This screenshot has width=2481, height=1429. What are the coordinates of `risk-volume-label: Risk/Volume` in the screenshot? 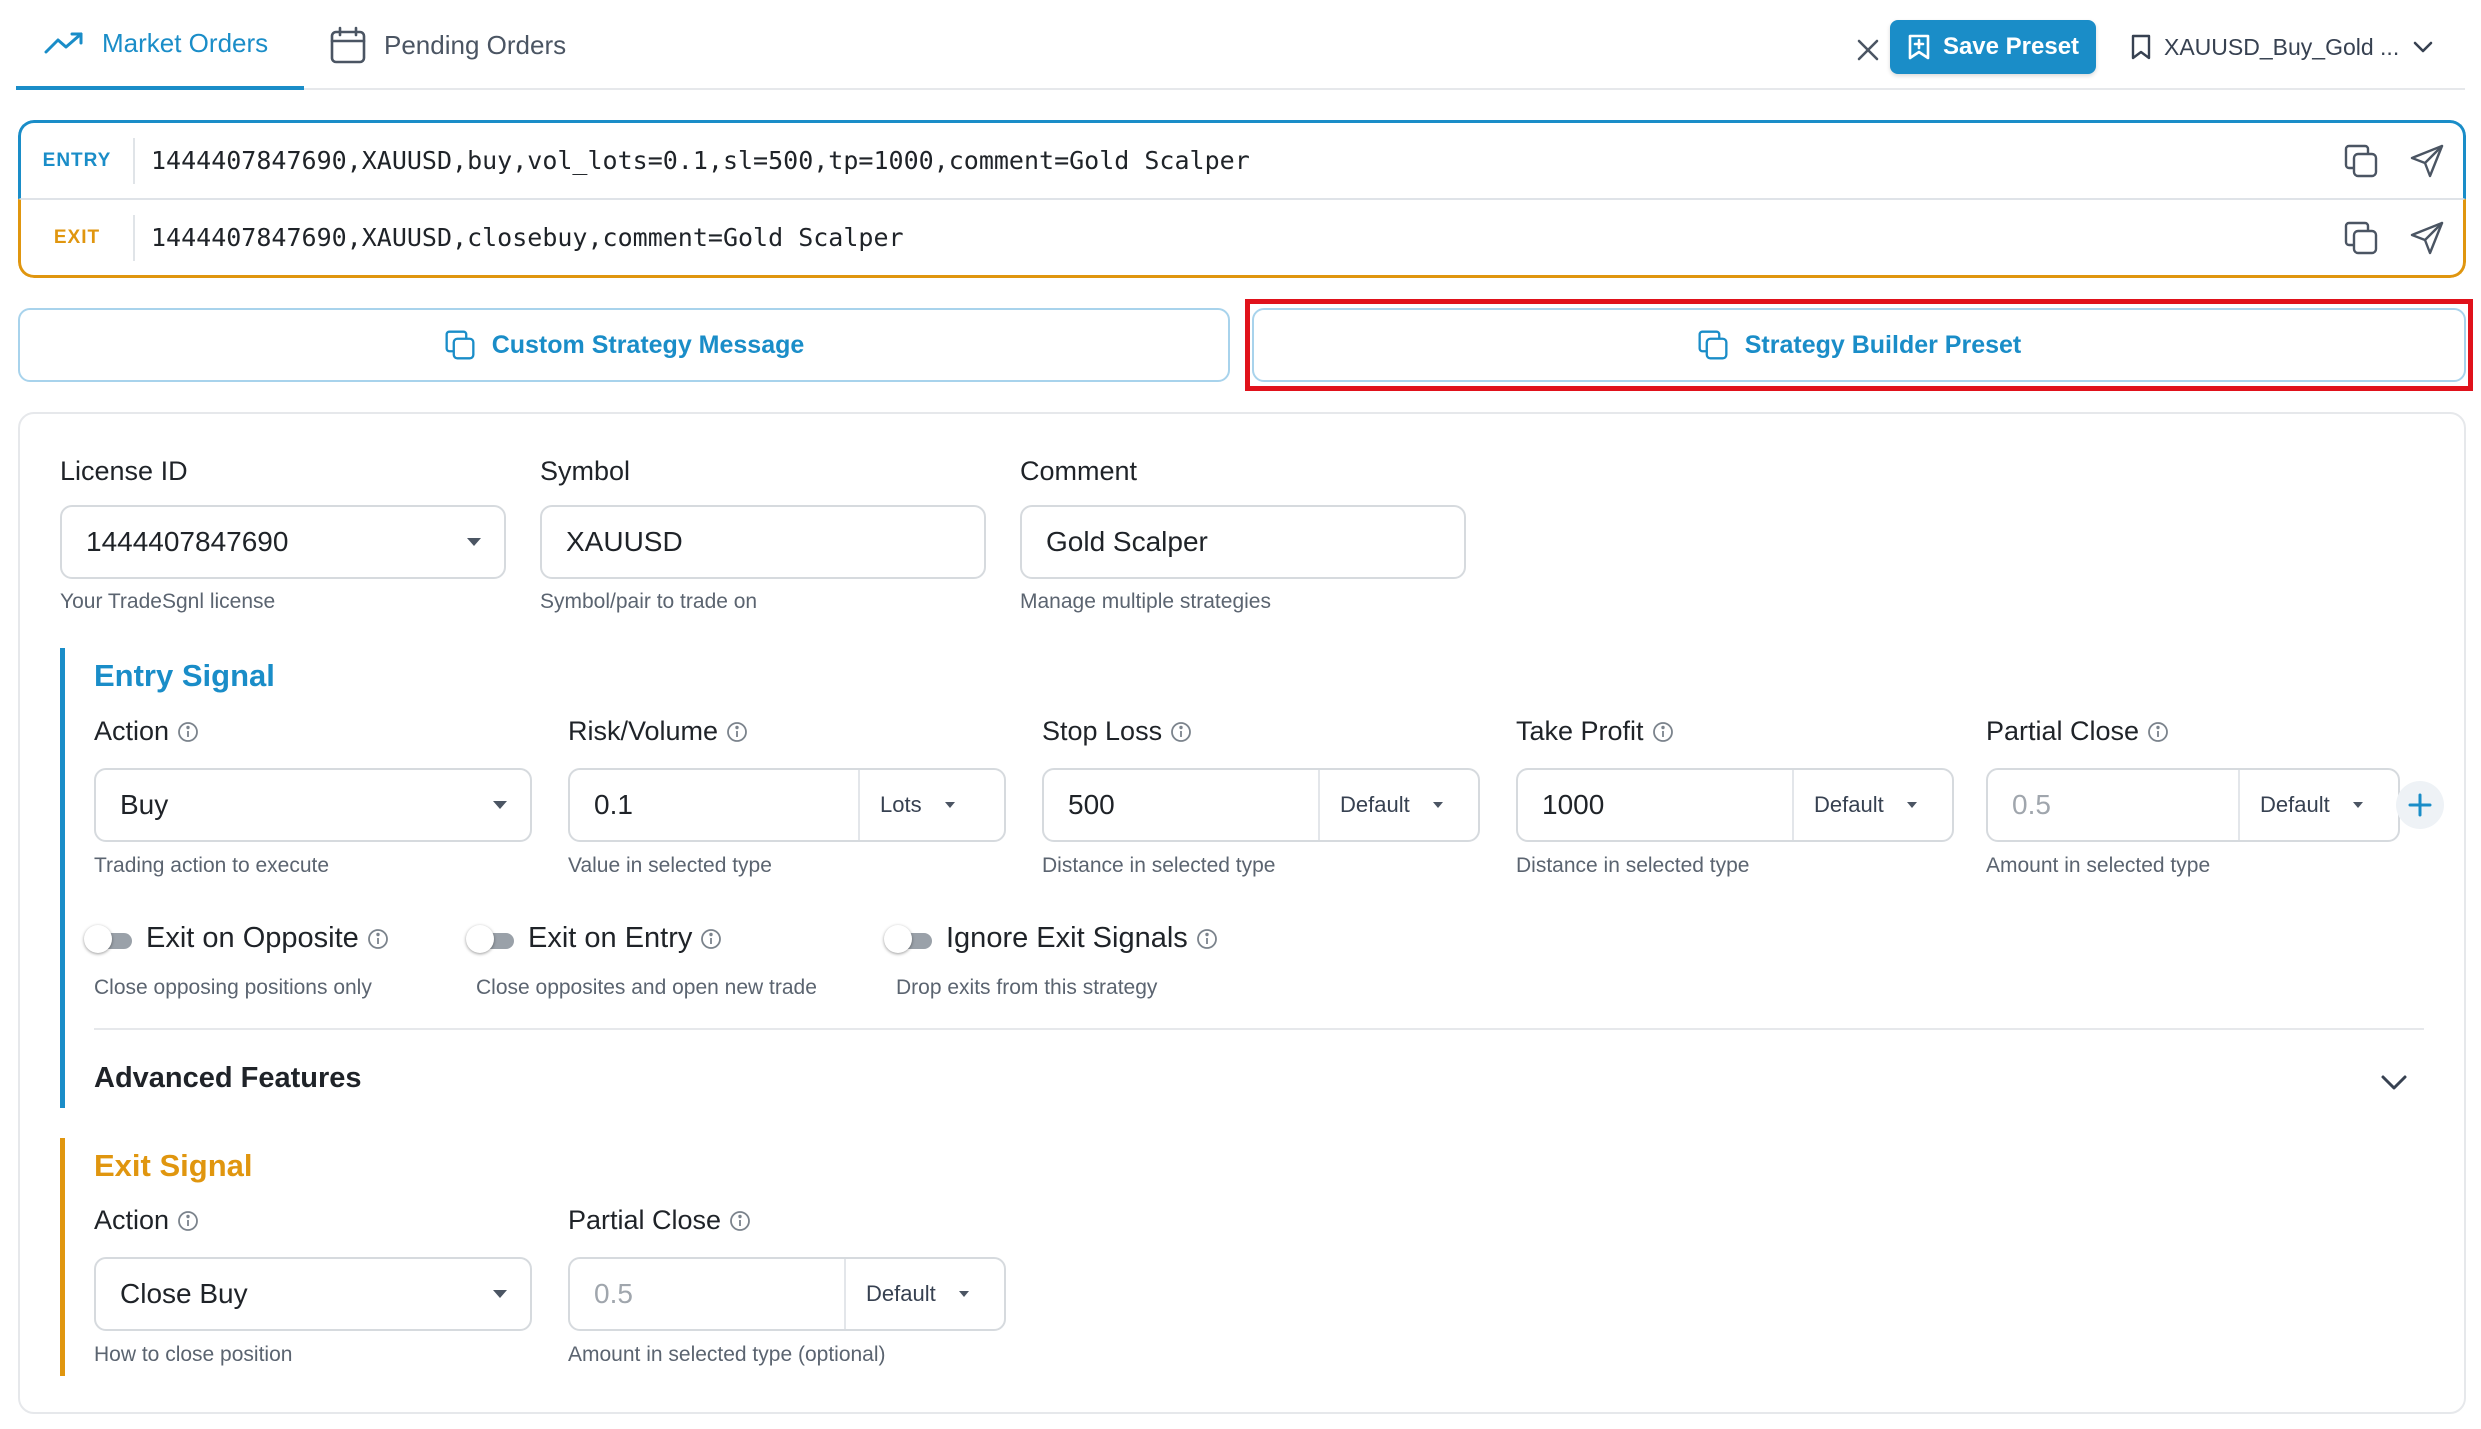 It's located at (658, 731).